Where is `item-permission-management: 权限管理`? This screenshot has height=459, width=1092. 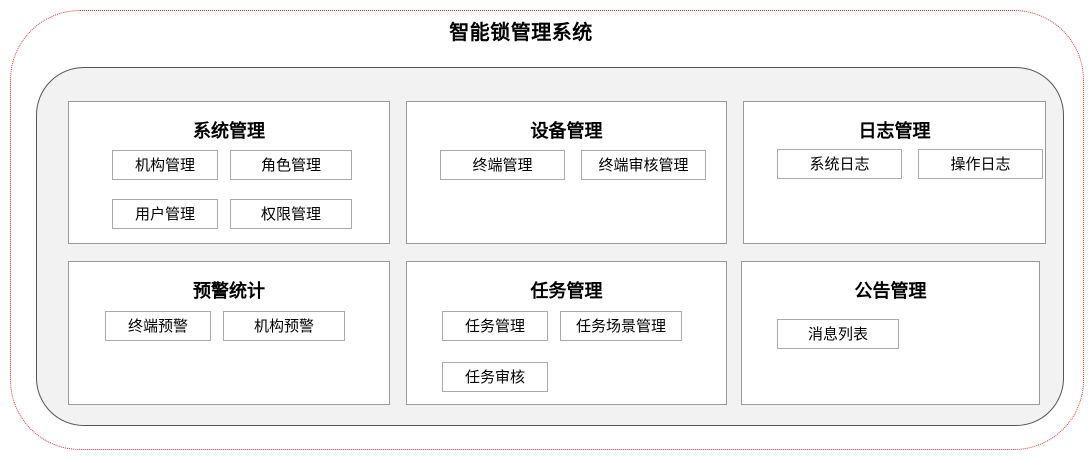
item-permission-management: 权限管理 is located at coordinates (291, 214).